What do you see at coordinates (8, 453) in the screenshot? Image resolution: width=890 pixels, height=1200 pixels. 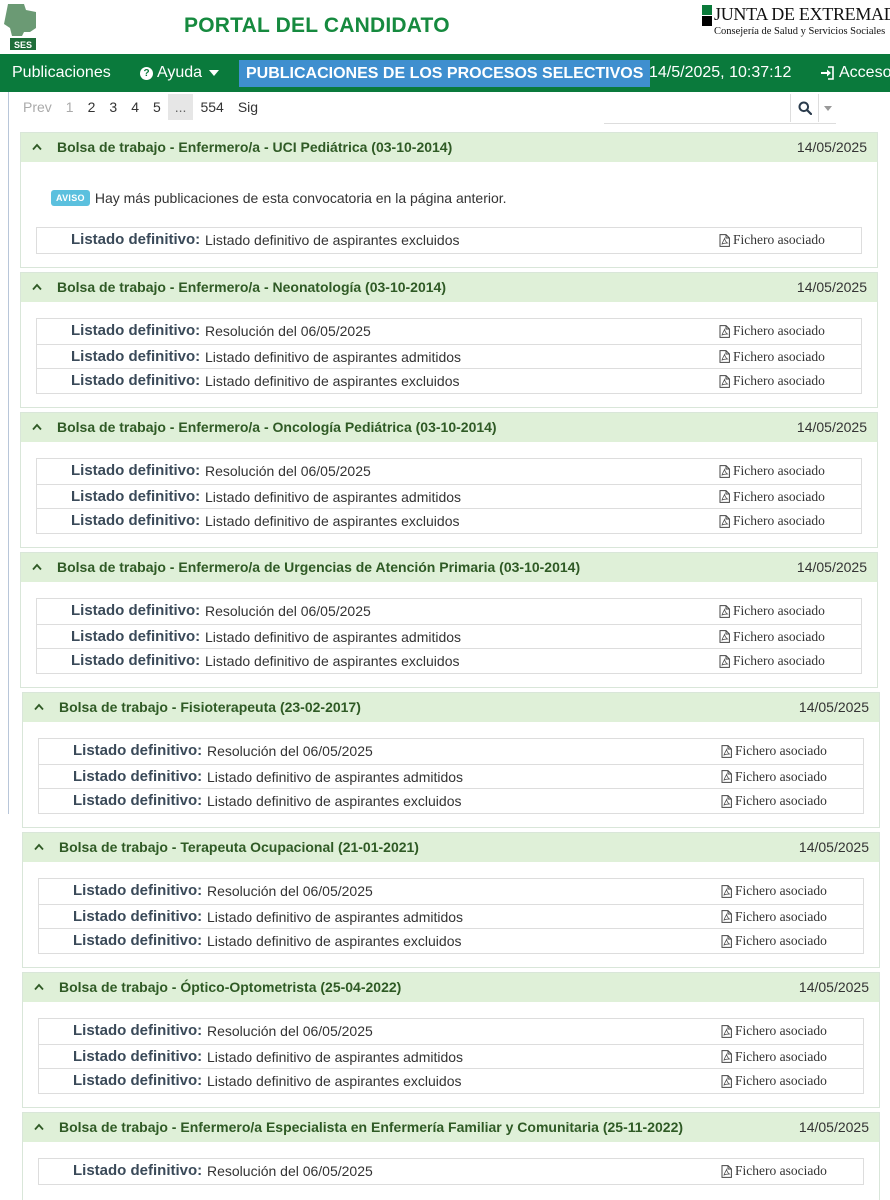 I see `left-border-rule` at bounding box center [8, 453].